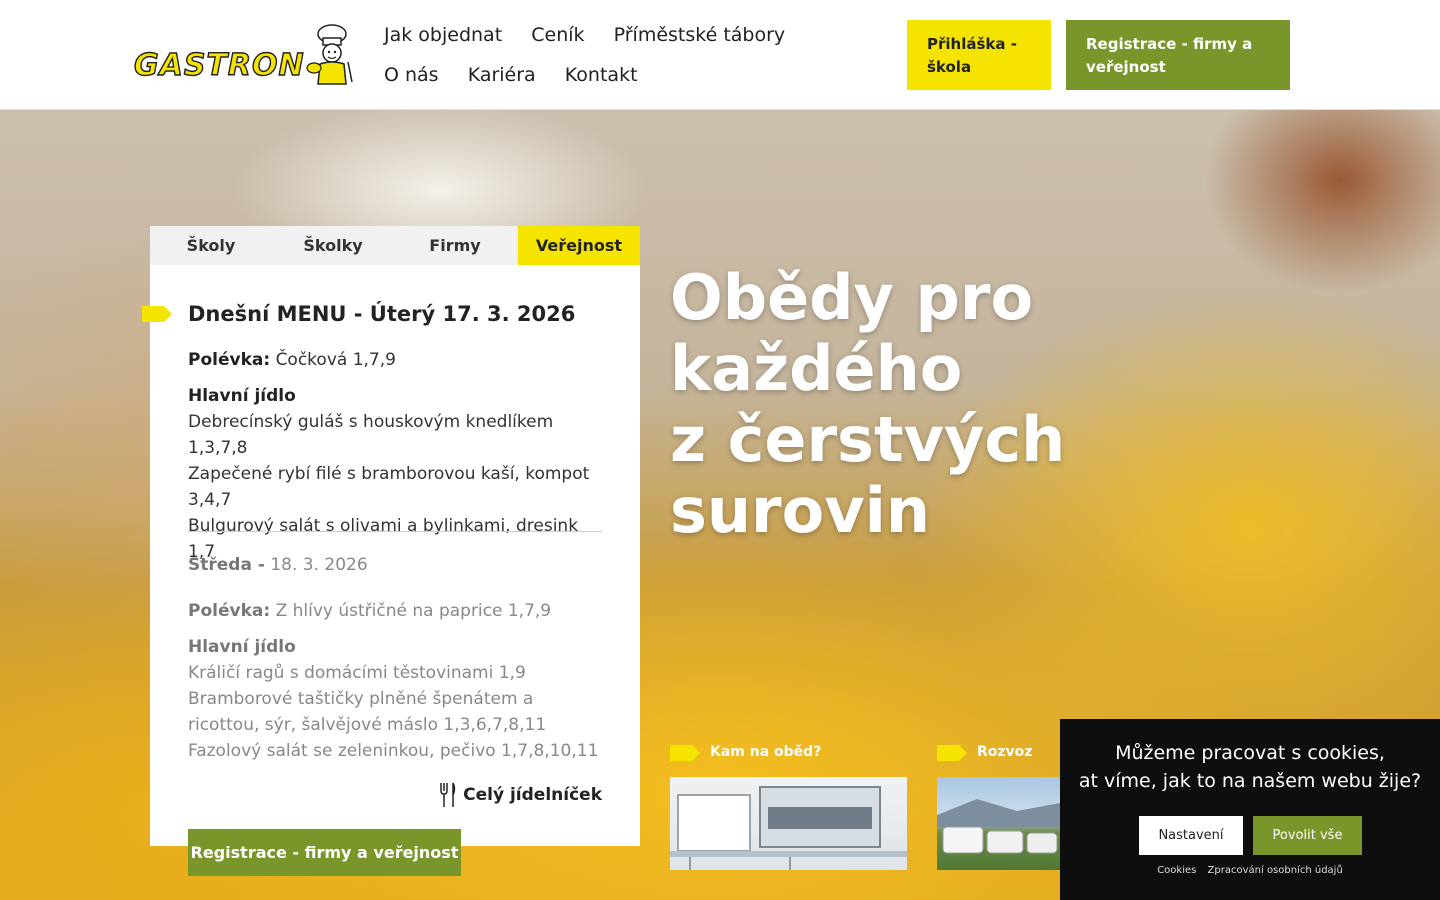 The image size is (1440, 900). I want to click on full-menu-link: Celý jídelníček, so click(520, 795).